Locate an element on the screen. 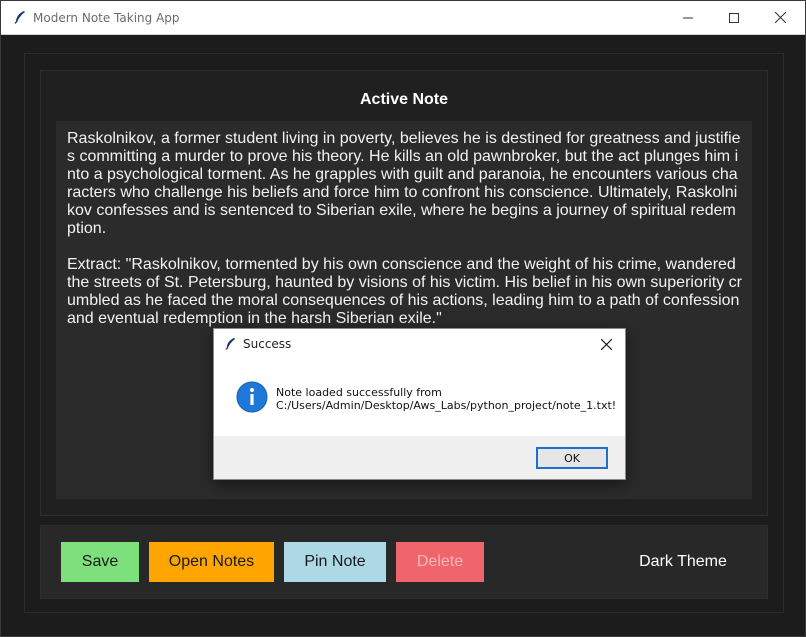 Image resolution: width=806 pixels, height=637 pixels. dark-theme-toggle: Dark Theme is located at coordinates (683, 562).